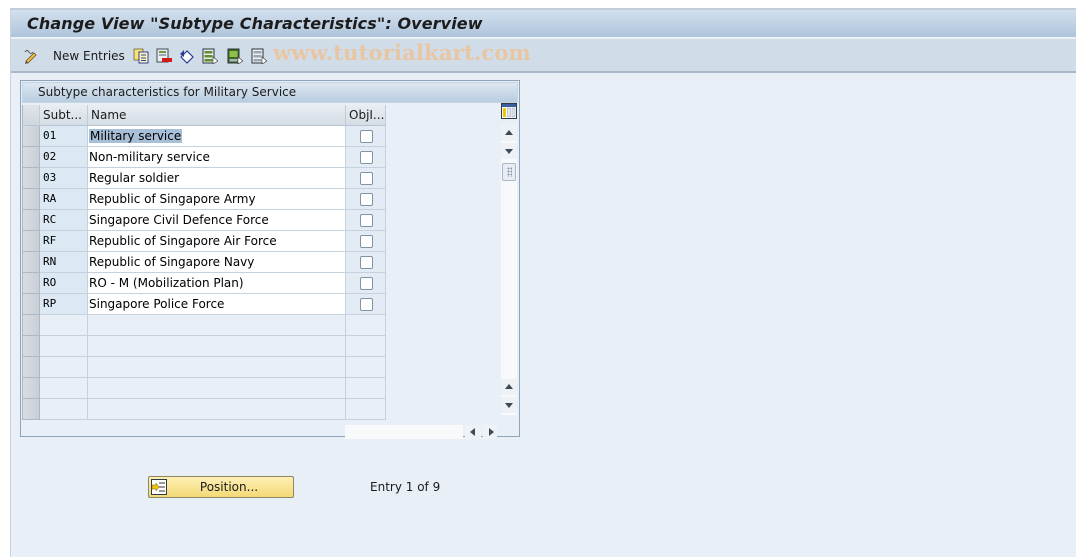 This screenshot has height=557, width=1076. What do you see at coordinates (402, 52) in the screenshot?
I see `watermark-text: www.tutorialkart.com` at bounding box center [402, 52].